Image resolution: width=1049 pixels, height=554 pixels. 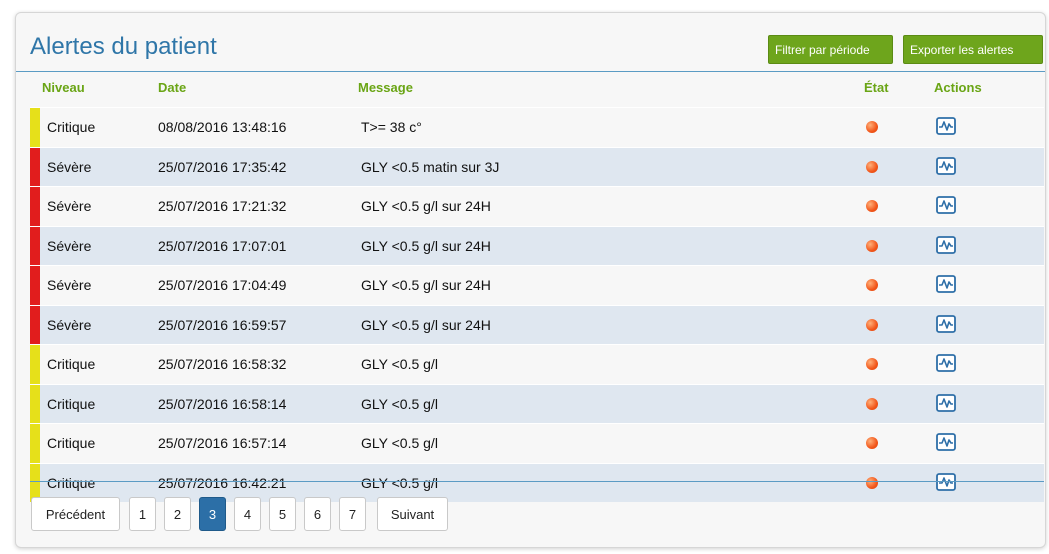 What do you see at coordinates (172, 87) in the screenshot?
I see `column-header-date: Date` at bounding box center [172, 87].